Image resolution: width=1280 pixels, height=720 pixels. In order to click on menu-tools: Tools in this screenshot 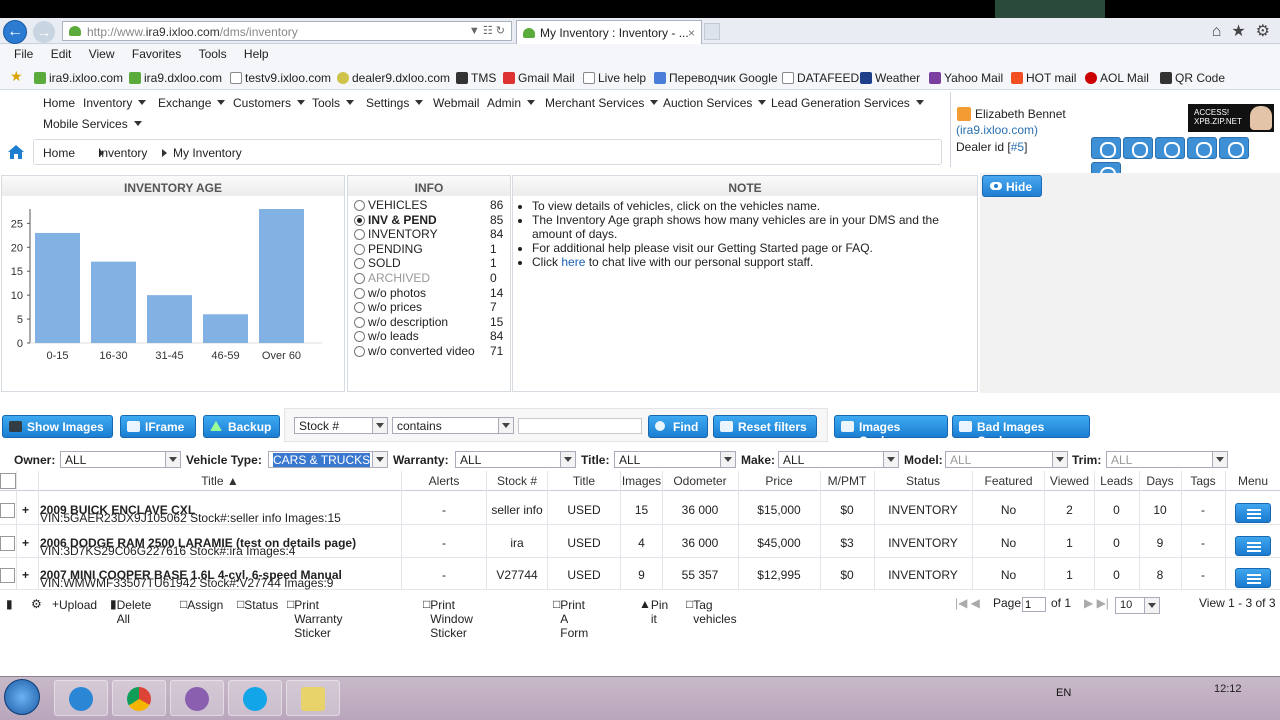, I will do `click(213, 54)`.